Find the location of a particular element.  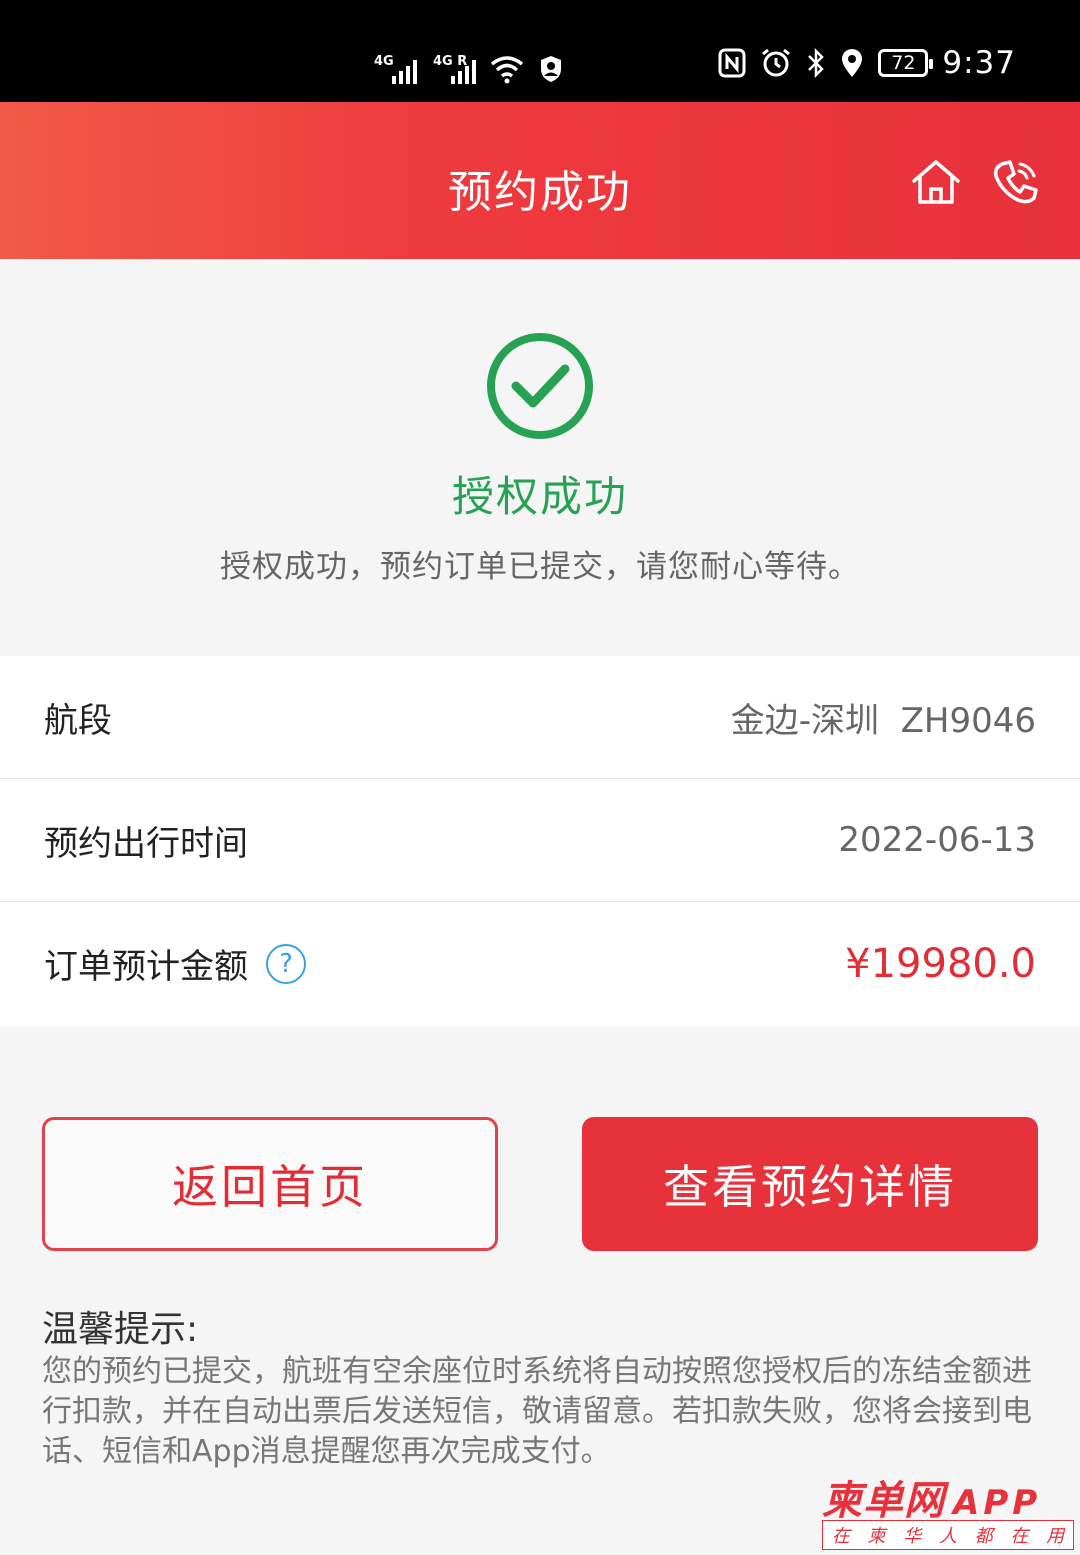

home-icon is located at coordinates (936, 182).